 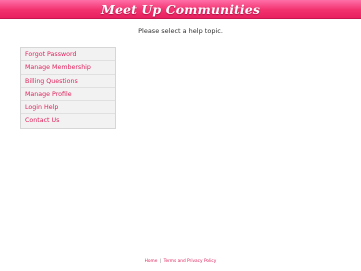 I want to click on help-topic-billing-questions: Billing Questions, so click(x=68, y=81).